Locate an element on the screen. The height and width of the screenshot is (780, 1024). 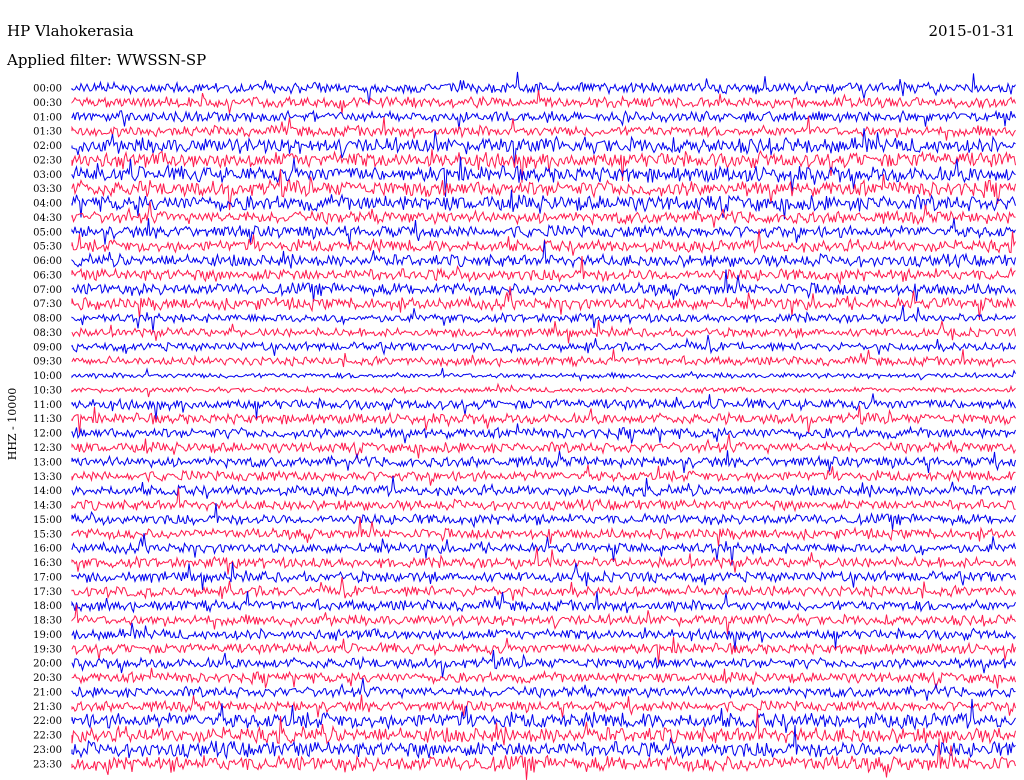
tick-label-1600: 16:00 is located at coordinates (47, 549).